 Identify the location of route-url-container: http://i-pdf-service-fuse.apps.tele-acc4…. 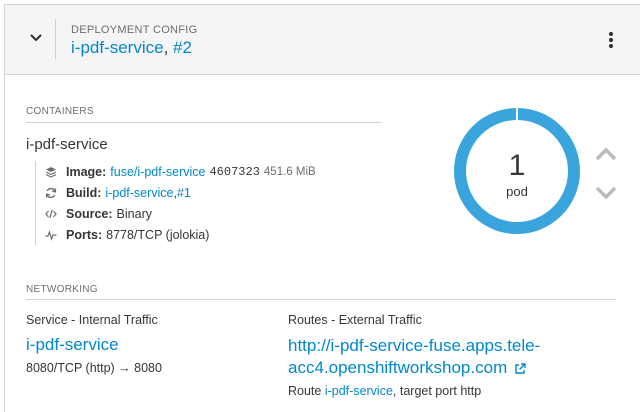
(433, 357).